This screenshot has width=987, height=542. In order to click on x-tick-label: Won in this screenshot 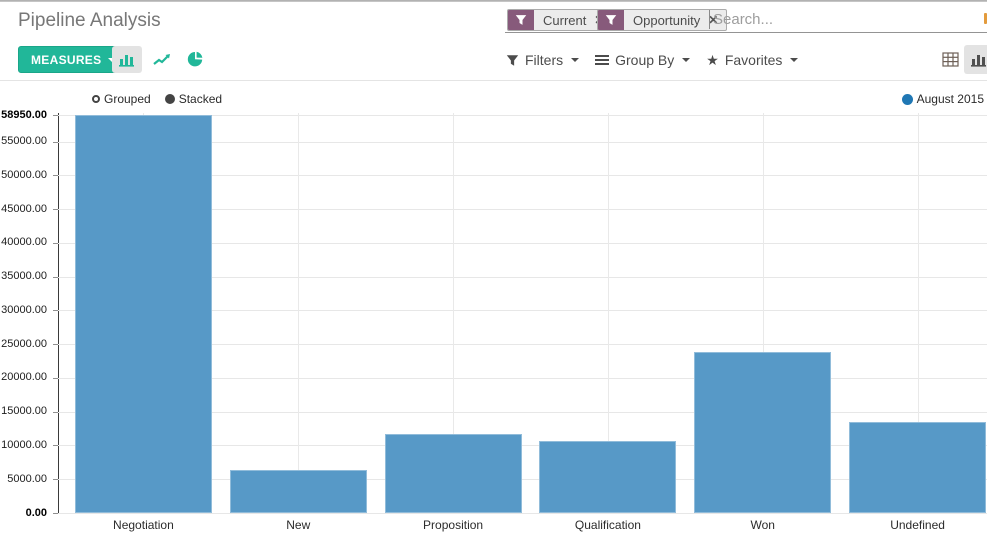, I will do `click(762, 525)`.